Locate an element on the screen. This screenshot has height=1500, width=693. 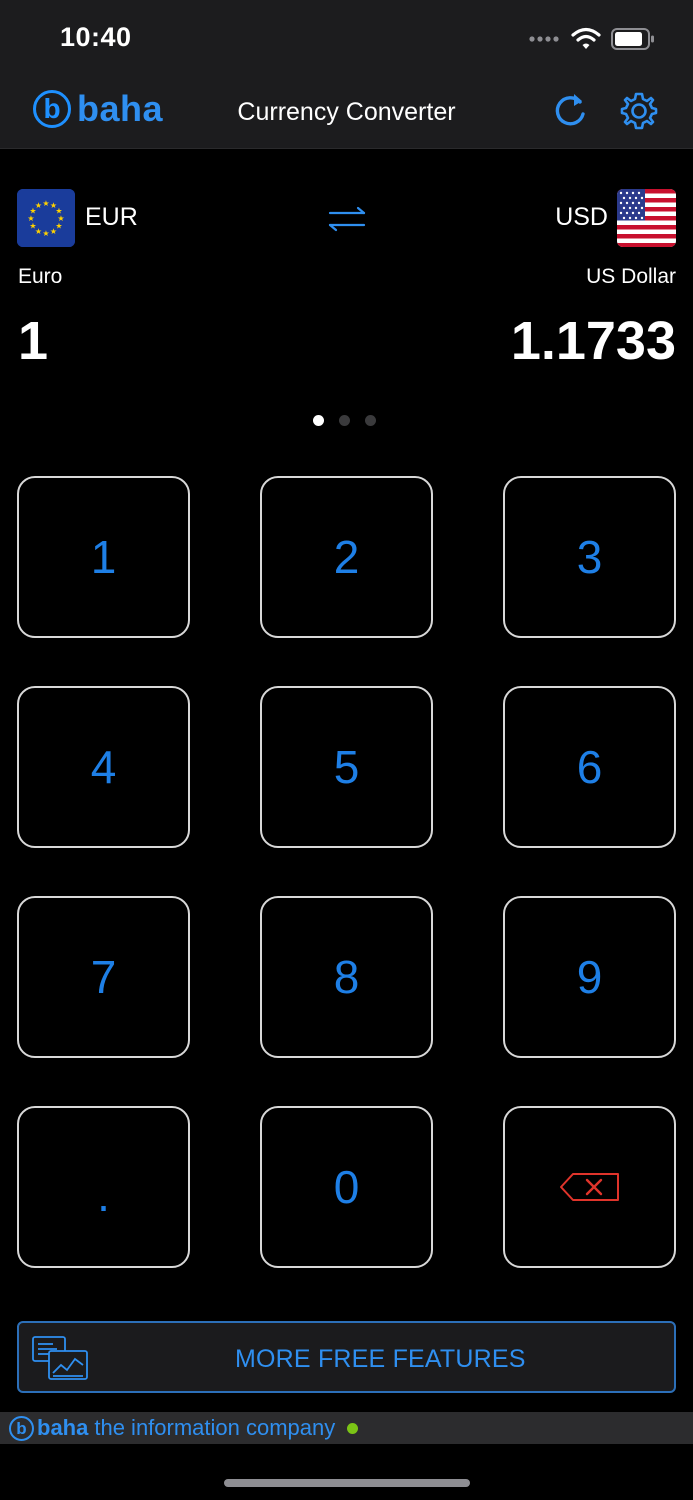
key-4: 4 is located at coordinates (103, 767).